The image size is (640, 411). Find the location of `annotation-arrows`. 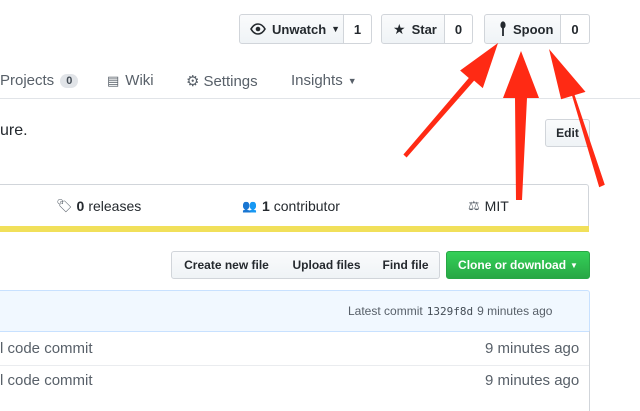

annotation-arrows is located at coordinates (504, 121).